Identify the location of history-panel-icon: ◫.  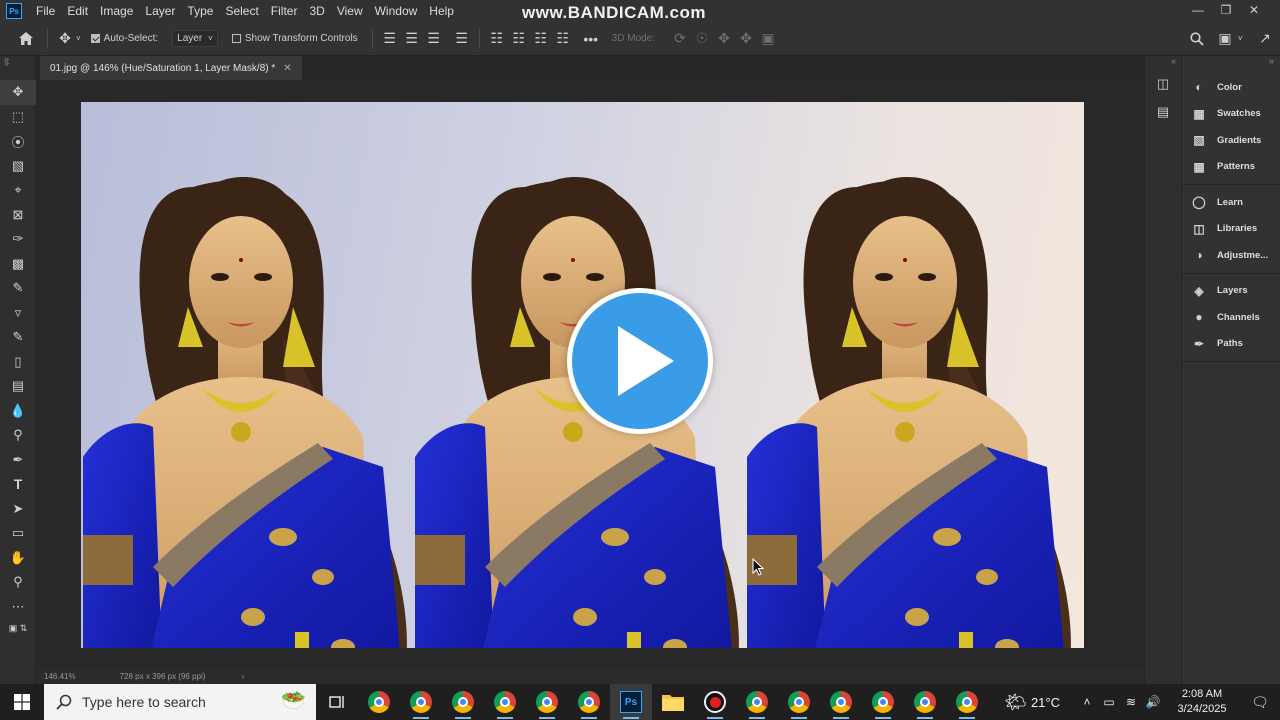
(1163, 84).